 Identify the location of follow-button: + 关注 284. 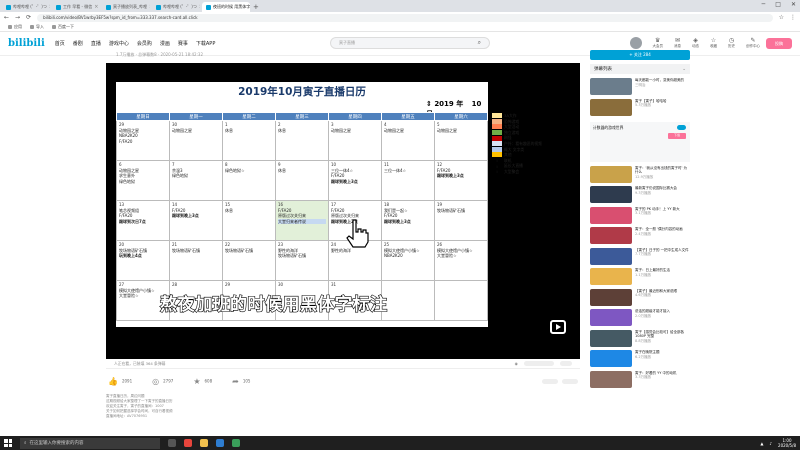
(640, 55).